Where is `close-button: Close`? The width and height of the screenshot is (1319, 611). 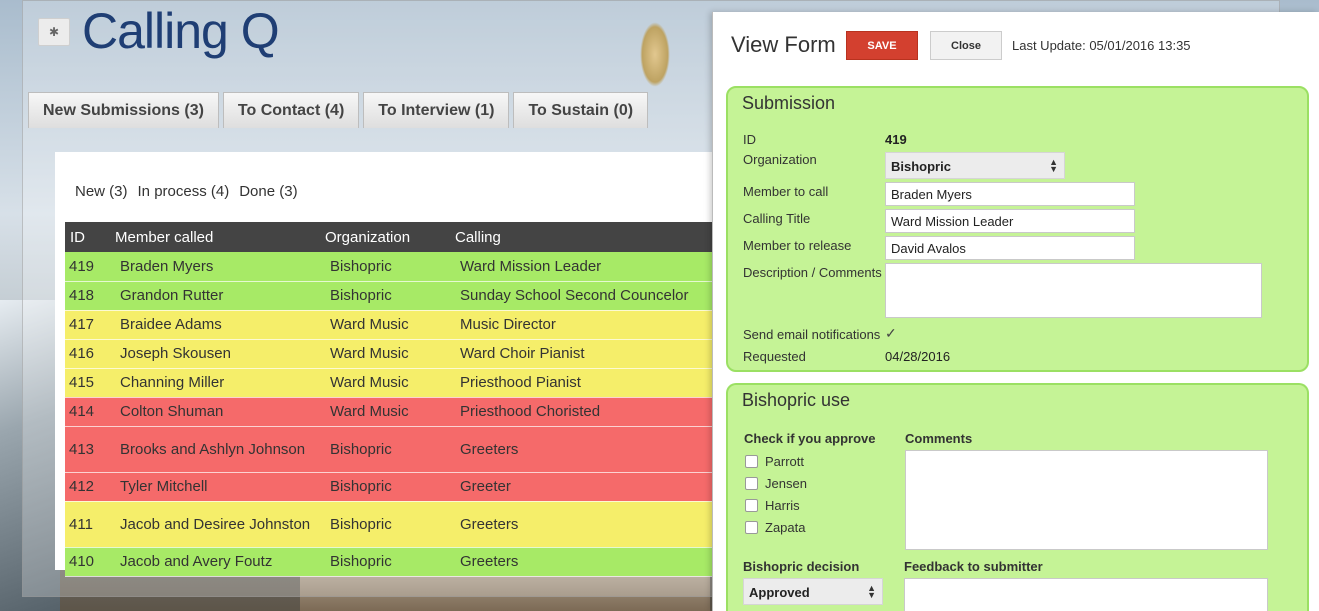
close-button: Close is located at coordinates (966, 45).